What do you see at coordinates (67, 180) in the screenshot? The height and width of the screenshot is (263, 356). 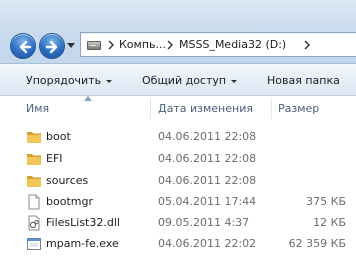 I see `file-name: sources` at bounding box center [67, 180].